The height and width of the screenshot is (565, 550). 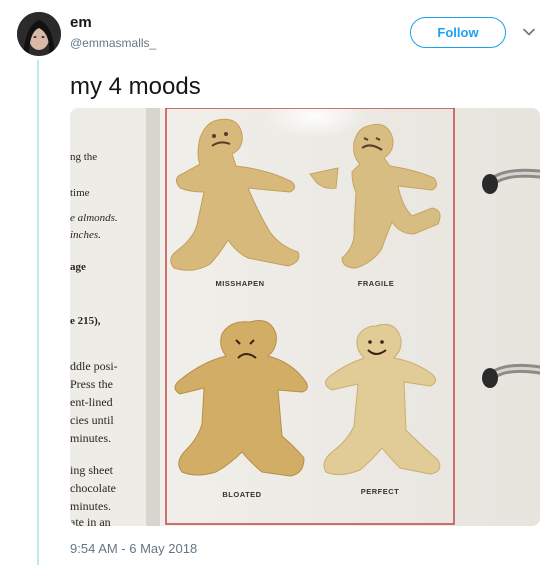 I want to click on page-line: chocolate, so click(x=93, y=488).